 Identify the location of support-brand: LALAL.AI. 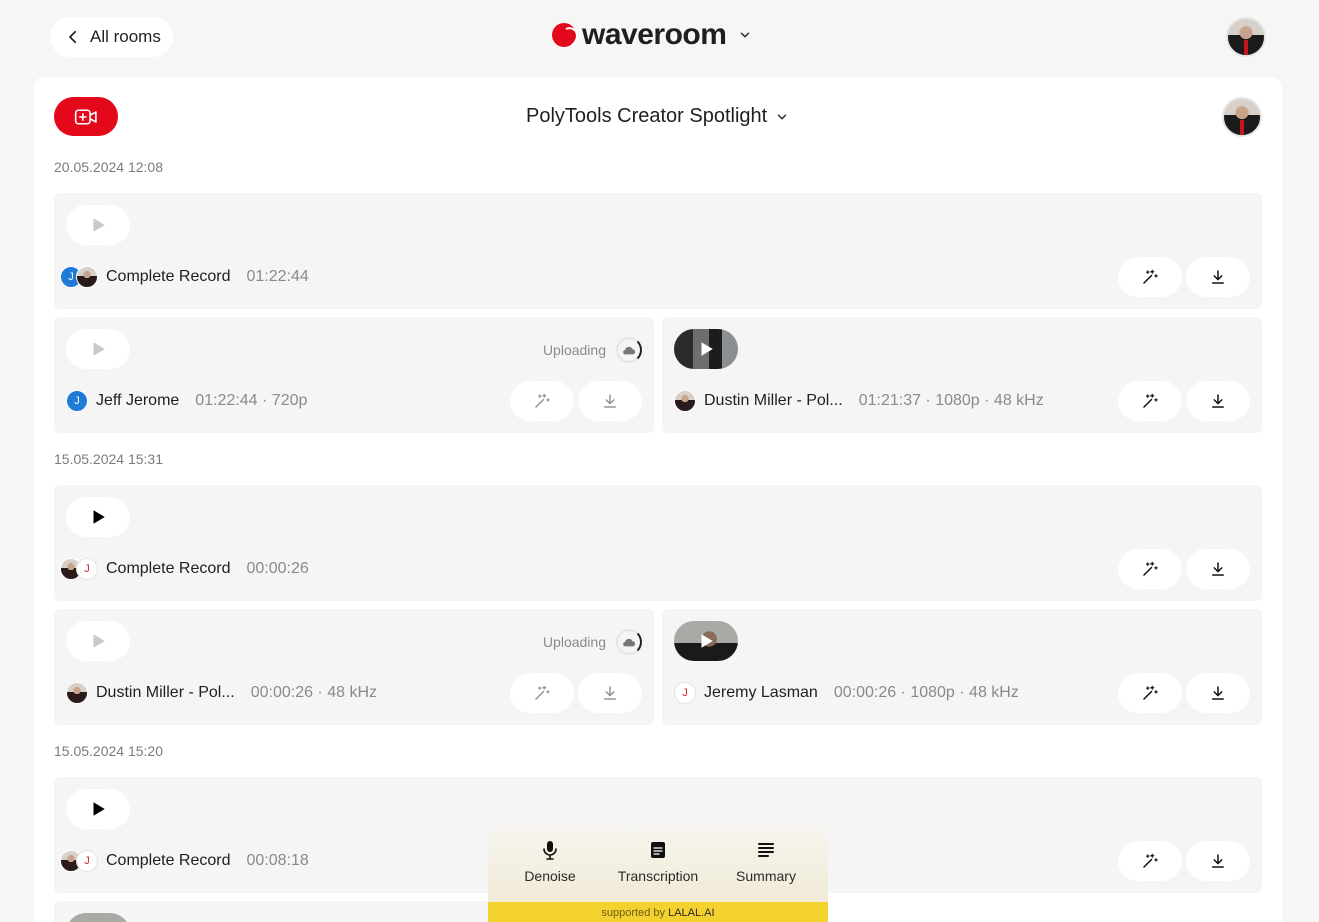
(691, 913).